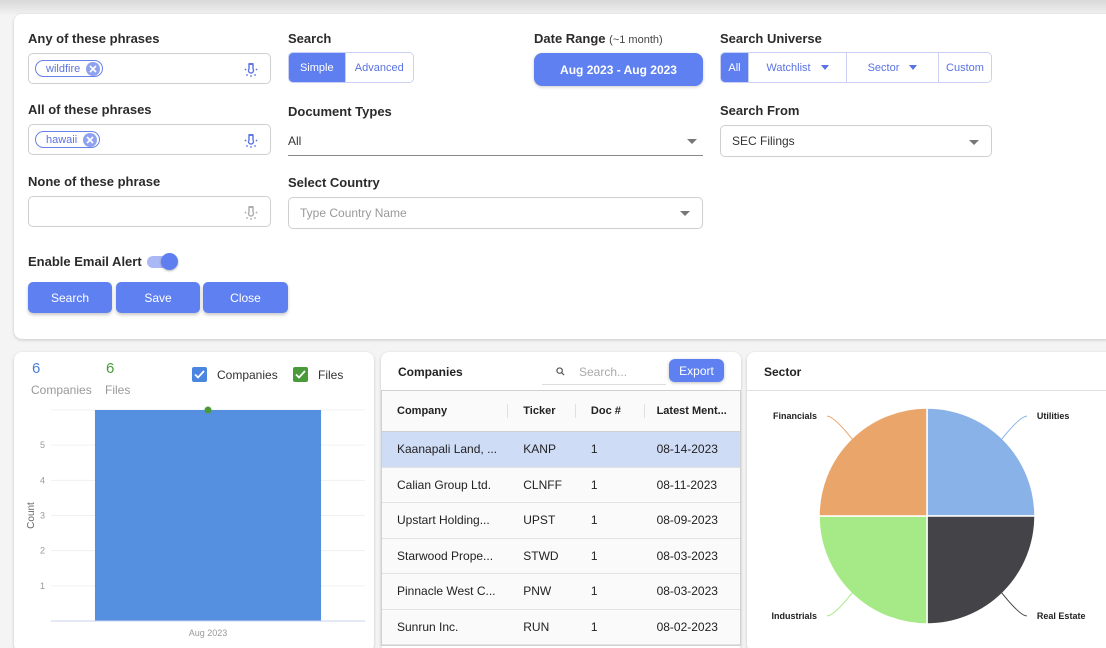  What do you see at coordinates (763, 141) in the screenshot?
I see `search-from-value: SEC Filings` at bounding box center [763, 141].